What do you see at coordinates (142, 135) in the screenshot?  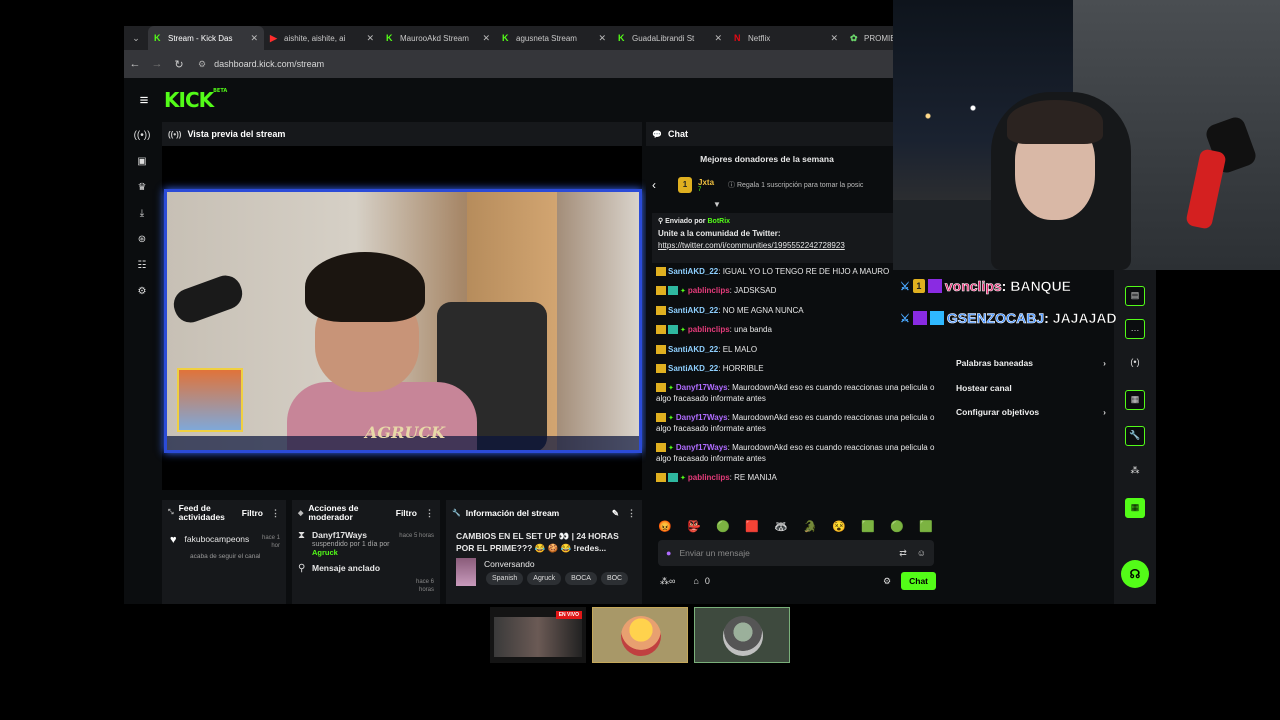 I see `broadcast-icon: ((•))` at bounding box center [142, 135].